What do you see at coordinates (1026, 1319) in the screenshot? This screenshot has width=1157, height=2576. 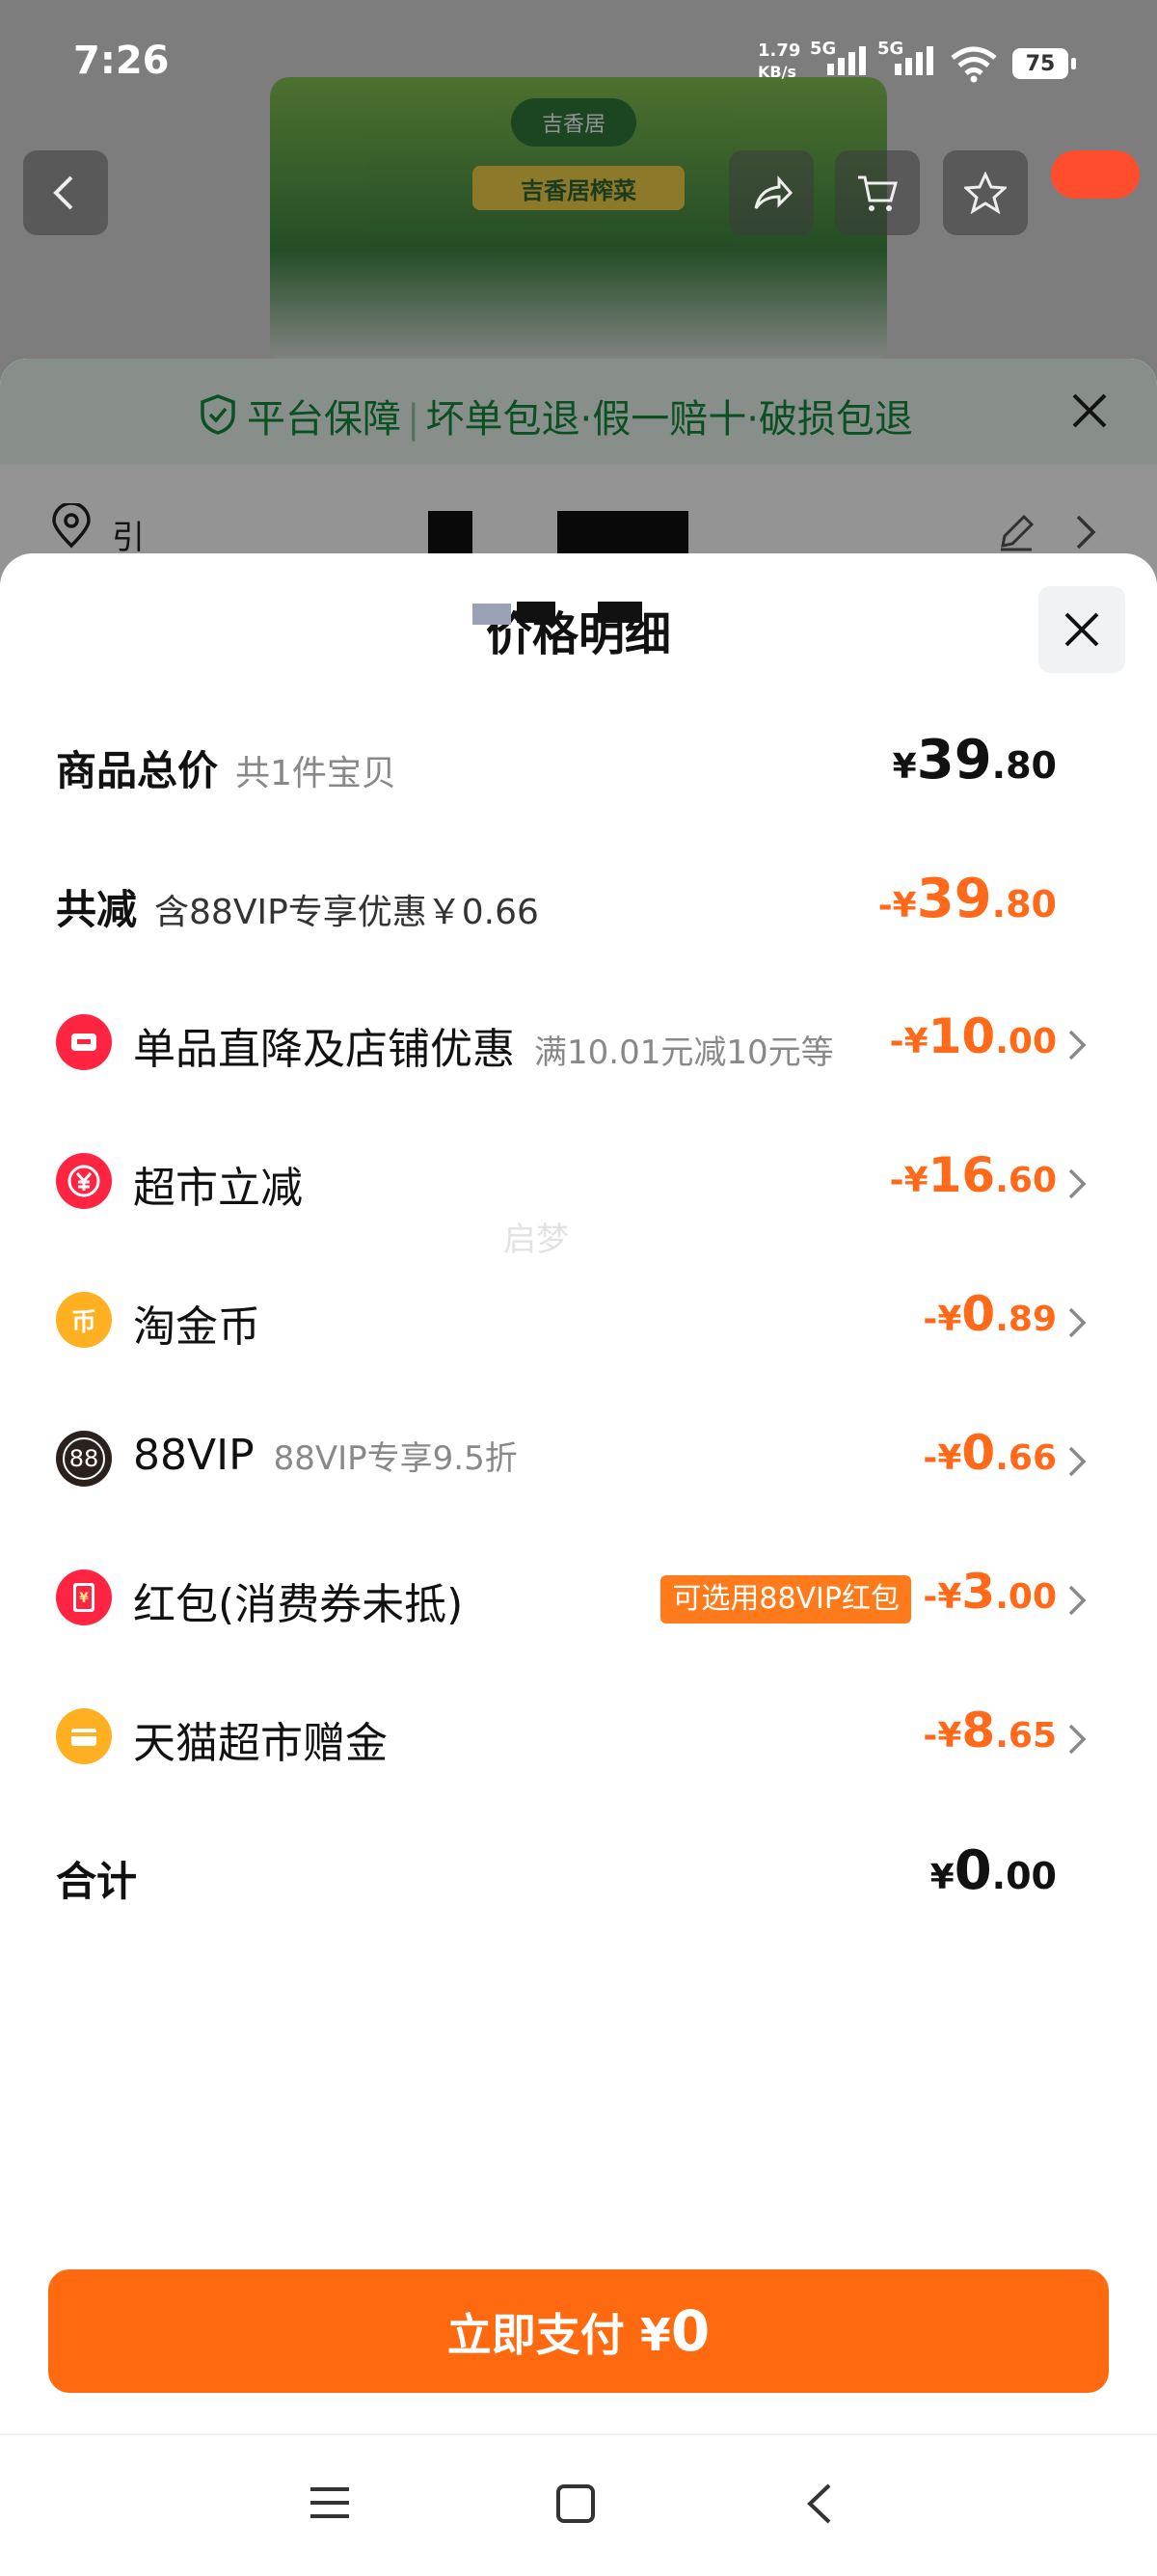 I see `amount-decimal: .89` at bounding box center [1026, 1319].